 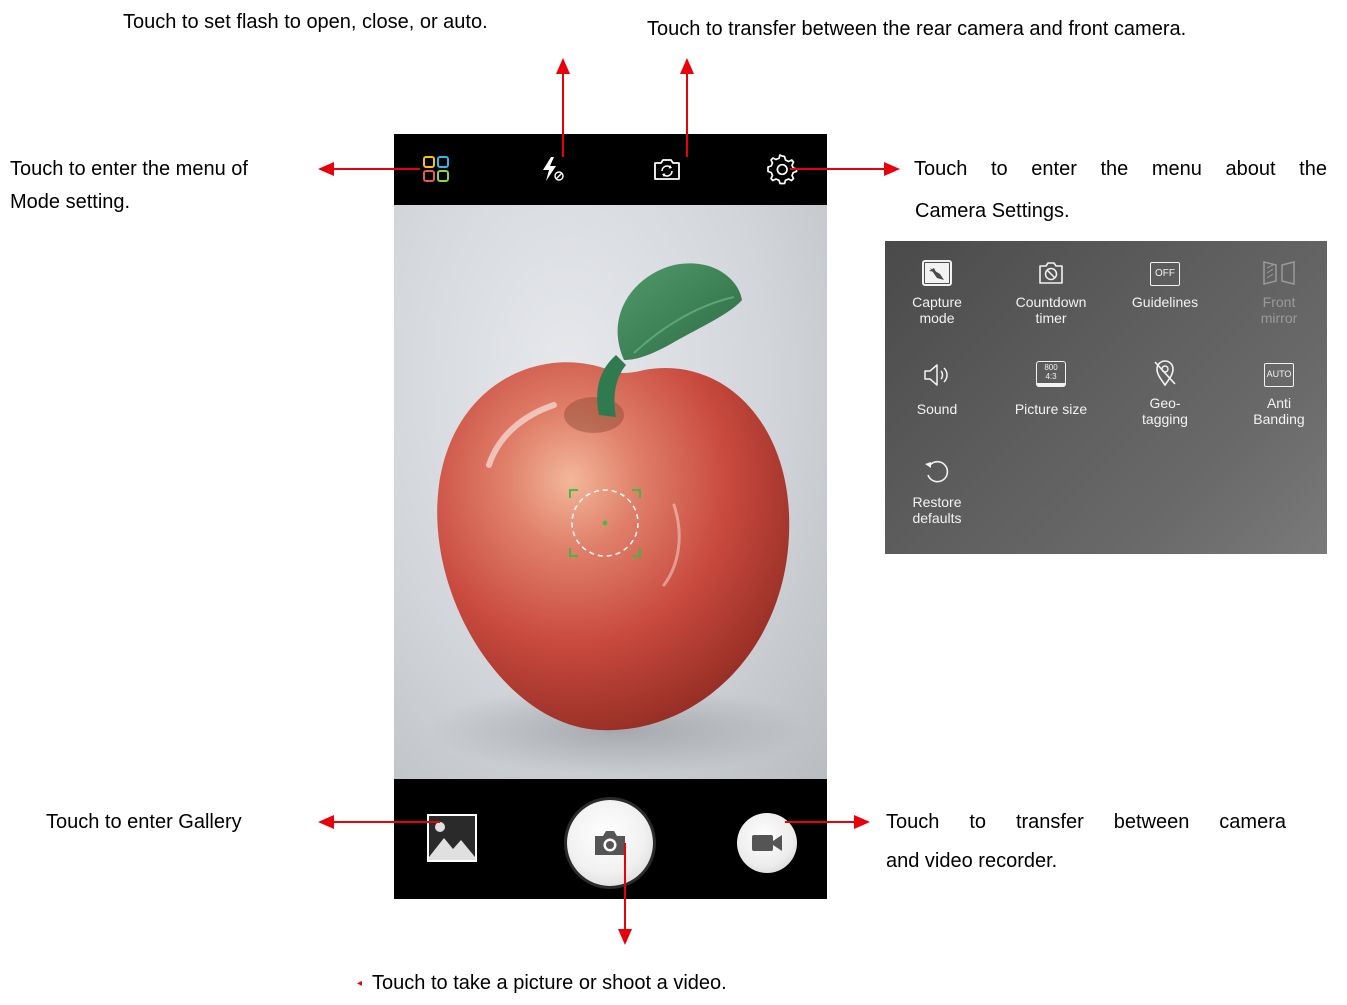 I want to click on video-camera-icon, so click(x=767, y=843).